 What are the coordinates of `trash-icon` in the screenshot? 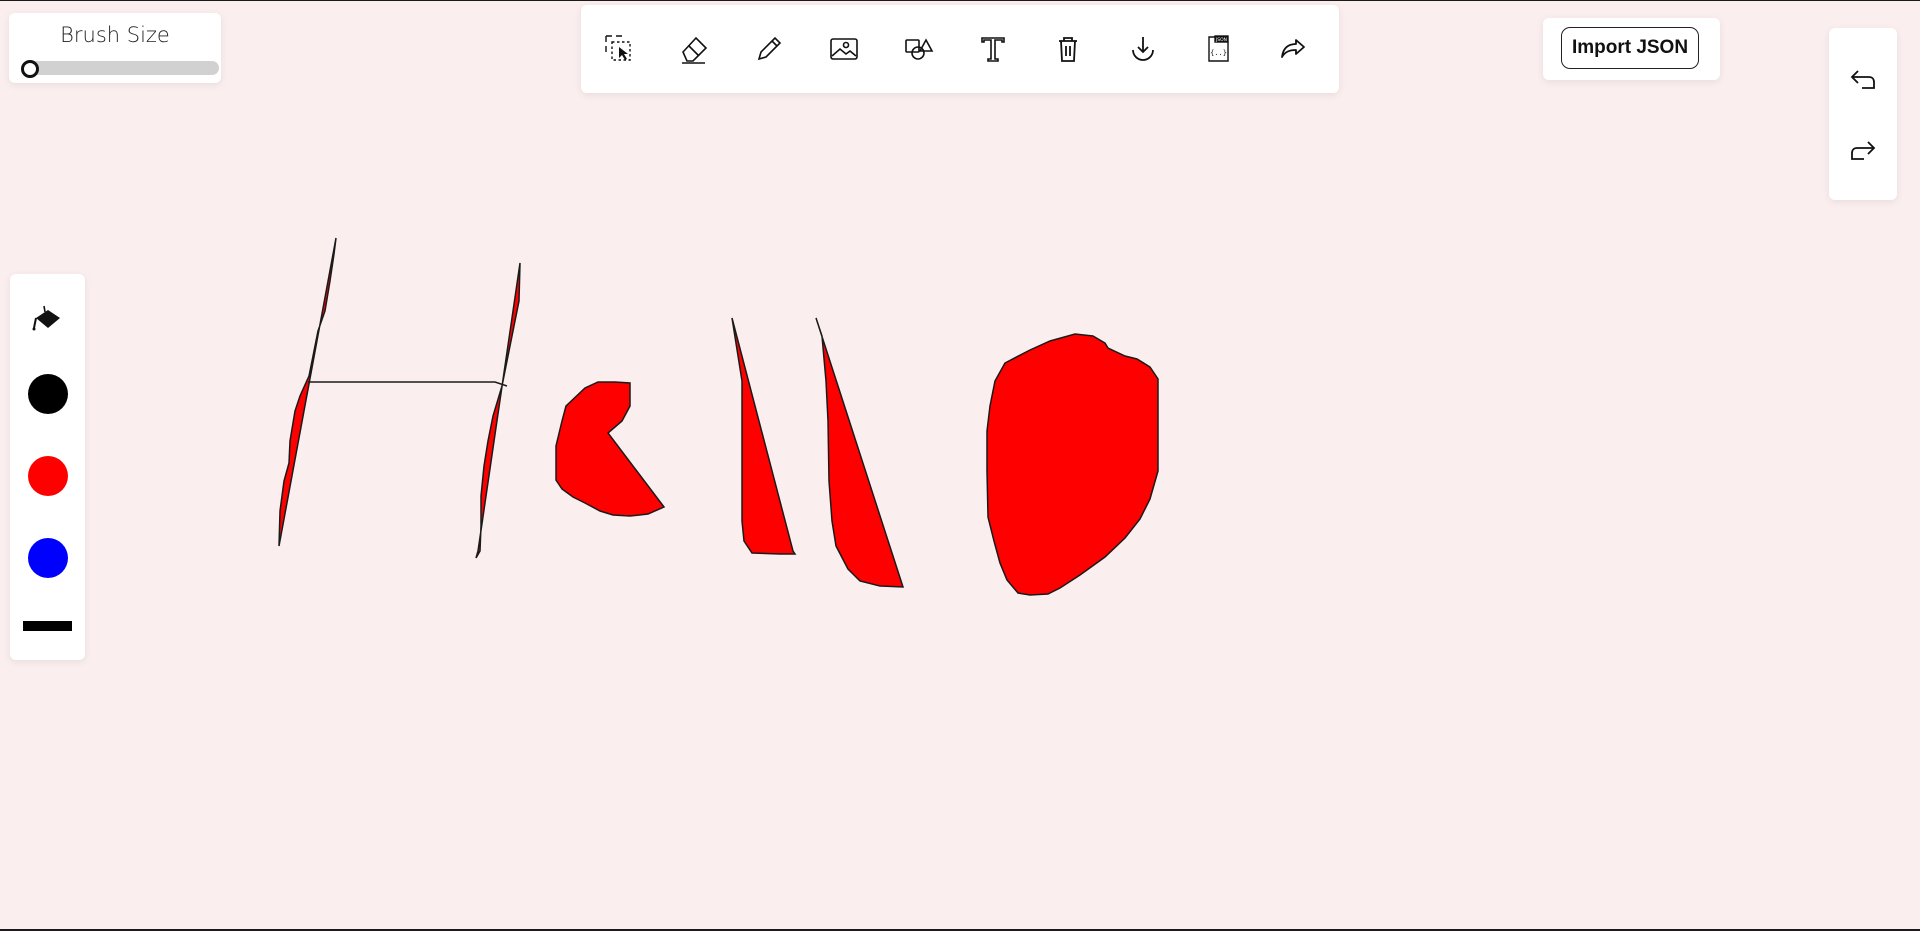 It's located at (1068, 49).